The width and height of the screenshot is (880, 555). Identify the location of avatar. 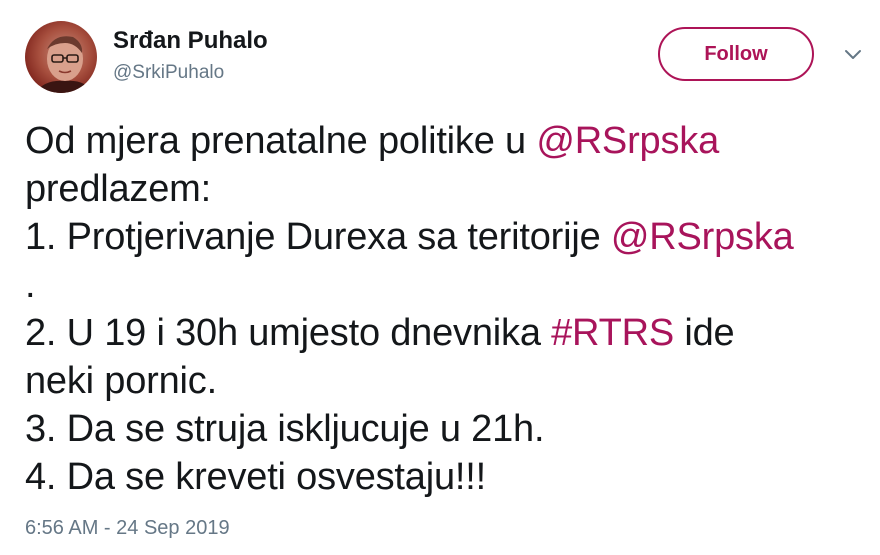
(61, 57).